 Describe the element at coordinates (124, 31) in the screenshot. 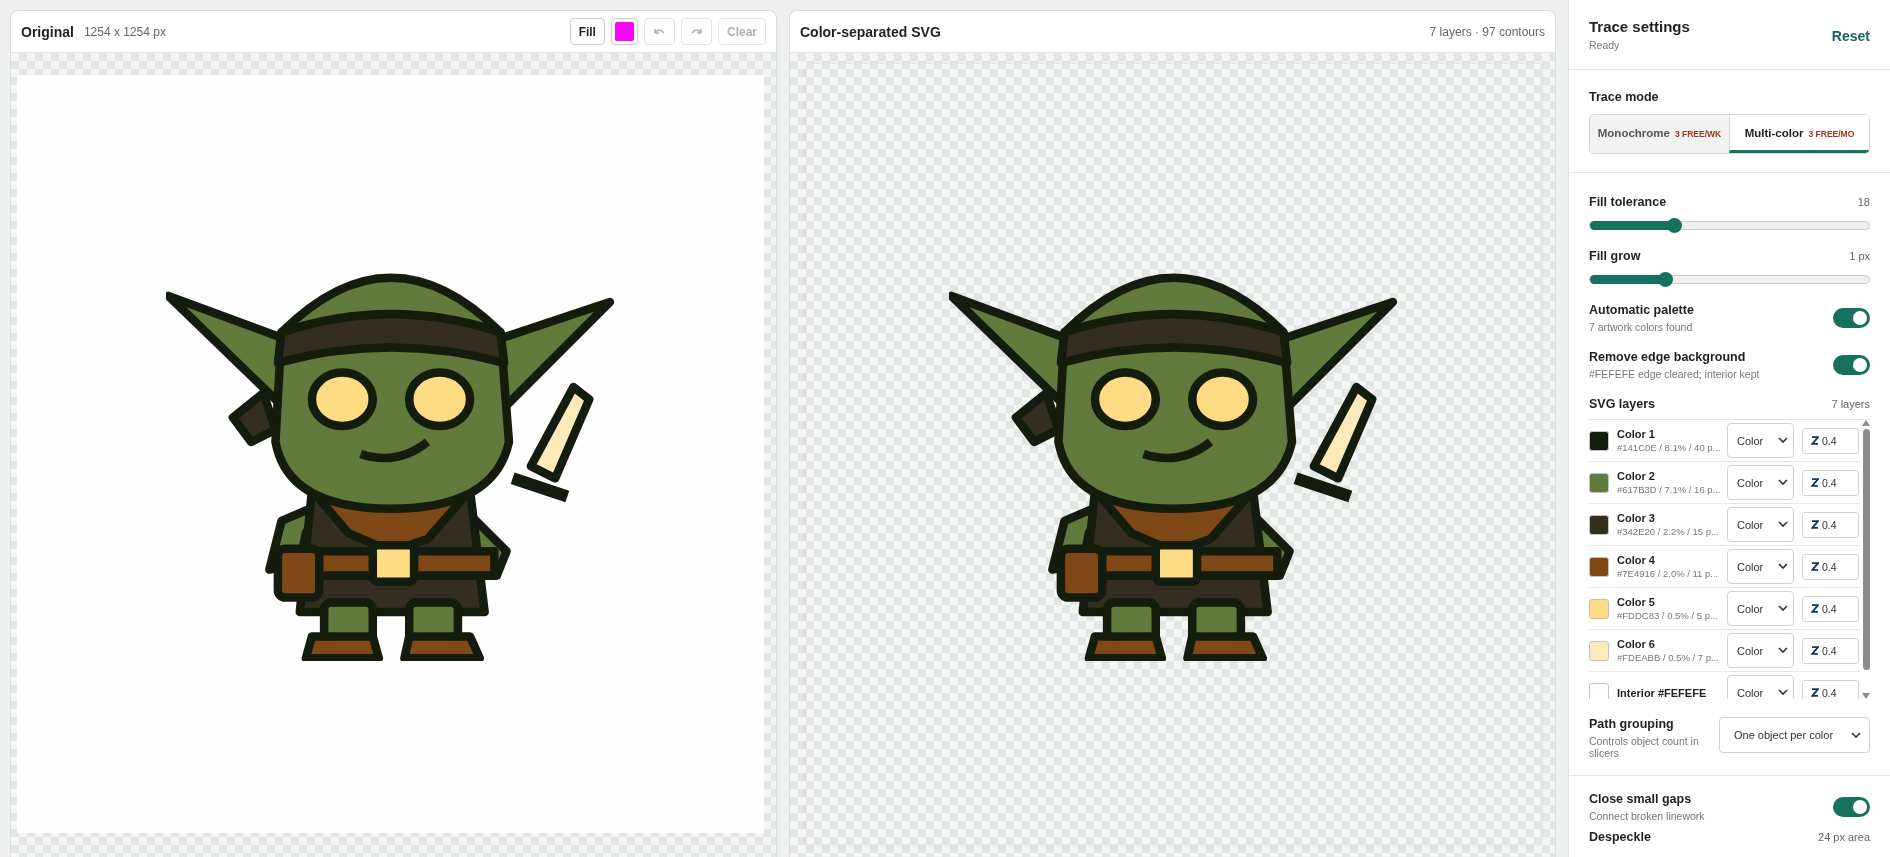

I see `image-size: 1254 x 1254 px` at that location.